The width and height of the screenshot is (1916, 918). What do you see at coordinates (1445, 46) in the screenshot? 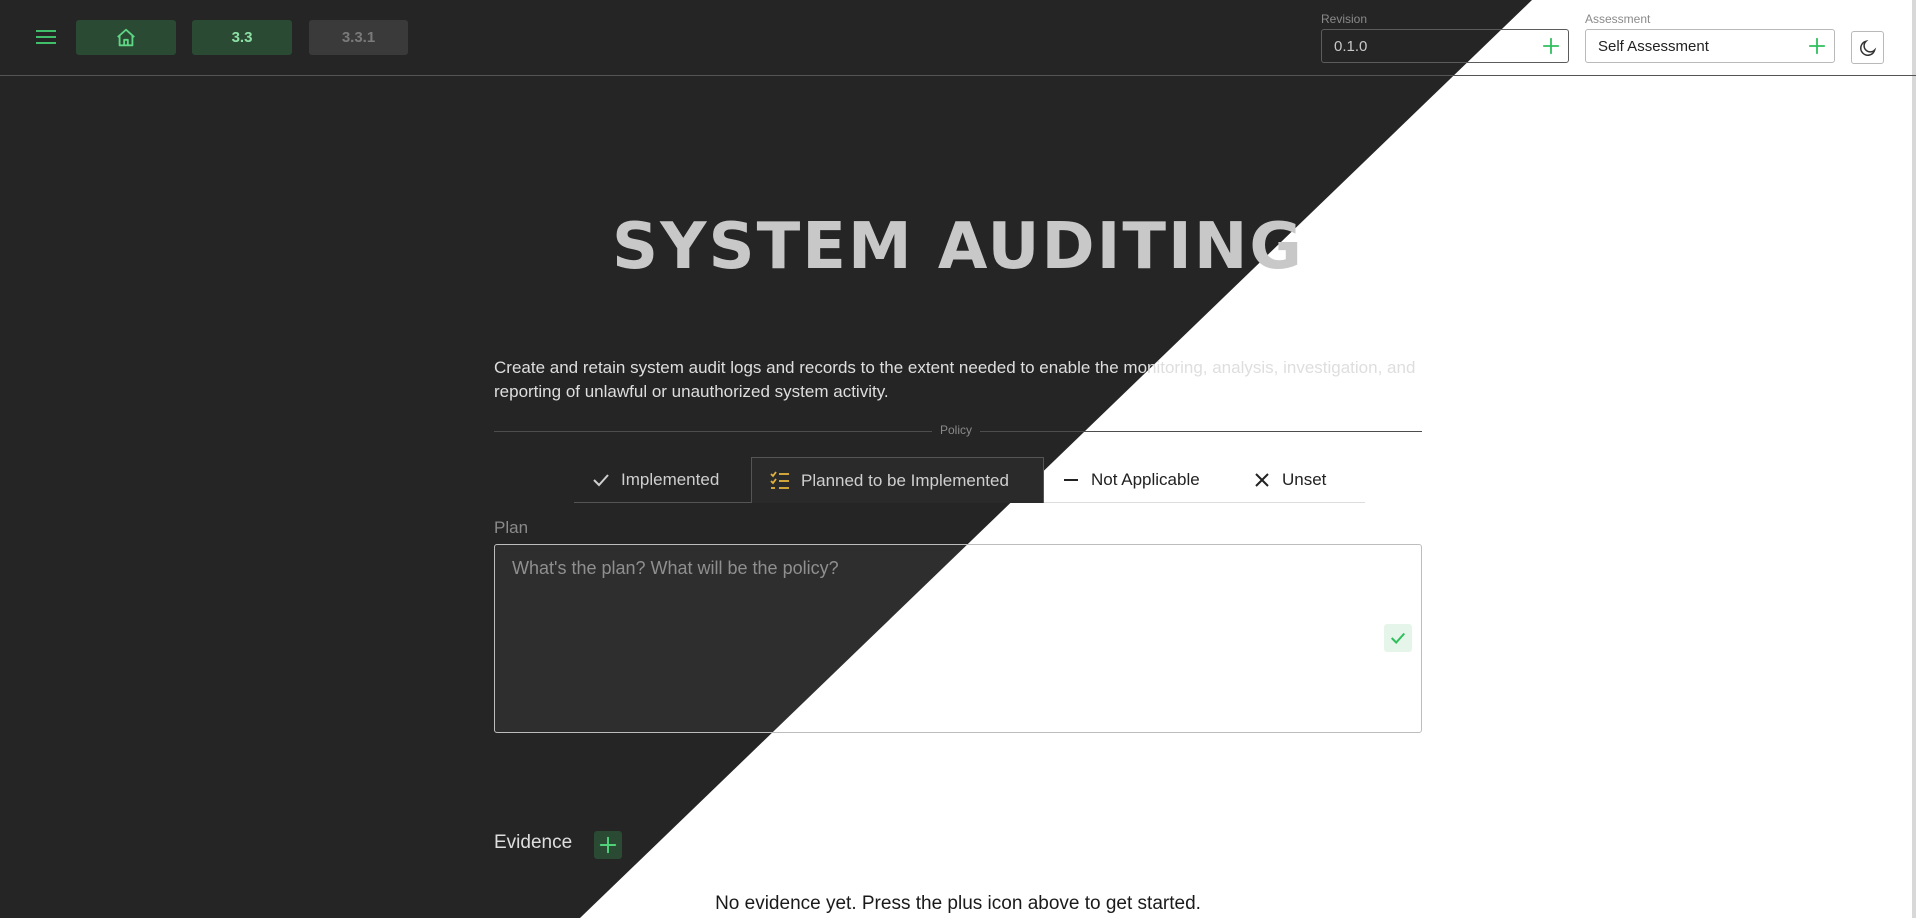
I see `revision-select: 0.1.0` at bounding box center [1445, 46].